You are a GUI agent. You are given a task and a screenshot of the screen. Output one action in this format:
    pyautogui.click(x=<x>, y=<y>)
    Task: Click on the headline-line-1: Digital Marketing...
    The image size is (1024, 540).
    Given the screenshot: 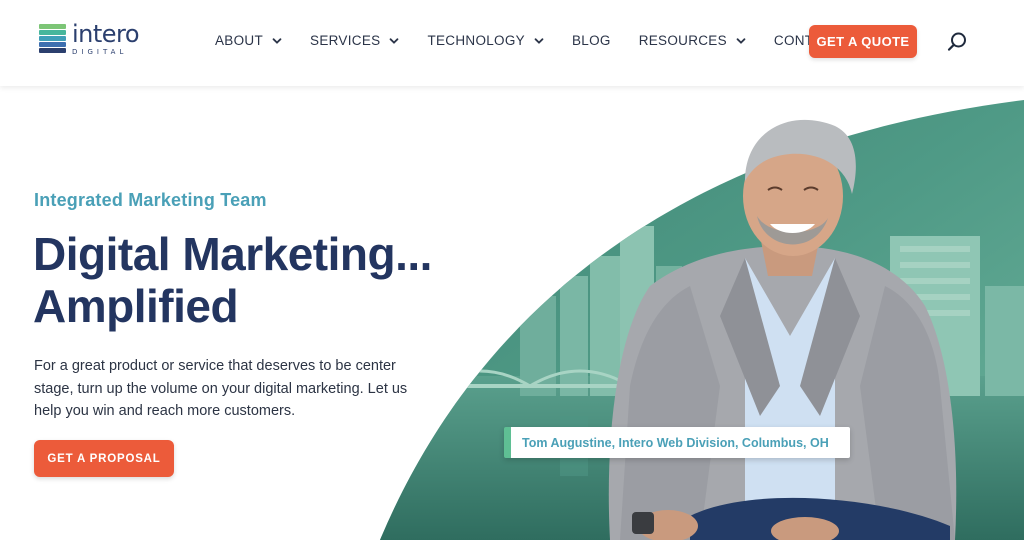 What is the action you would take?
    pyautogui.click(x=232, y=254)
    